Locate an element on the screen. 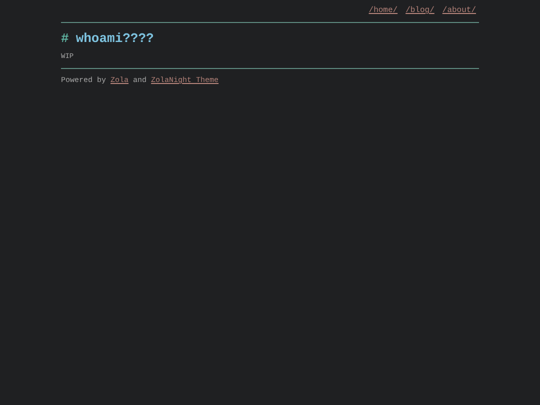 The height and width of the screenshot is (405, 540). nav-link: /about/ is located at coordinates (459, 11).